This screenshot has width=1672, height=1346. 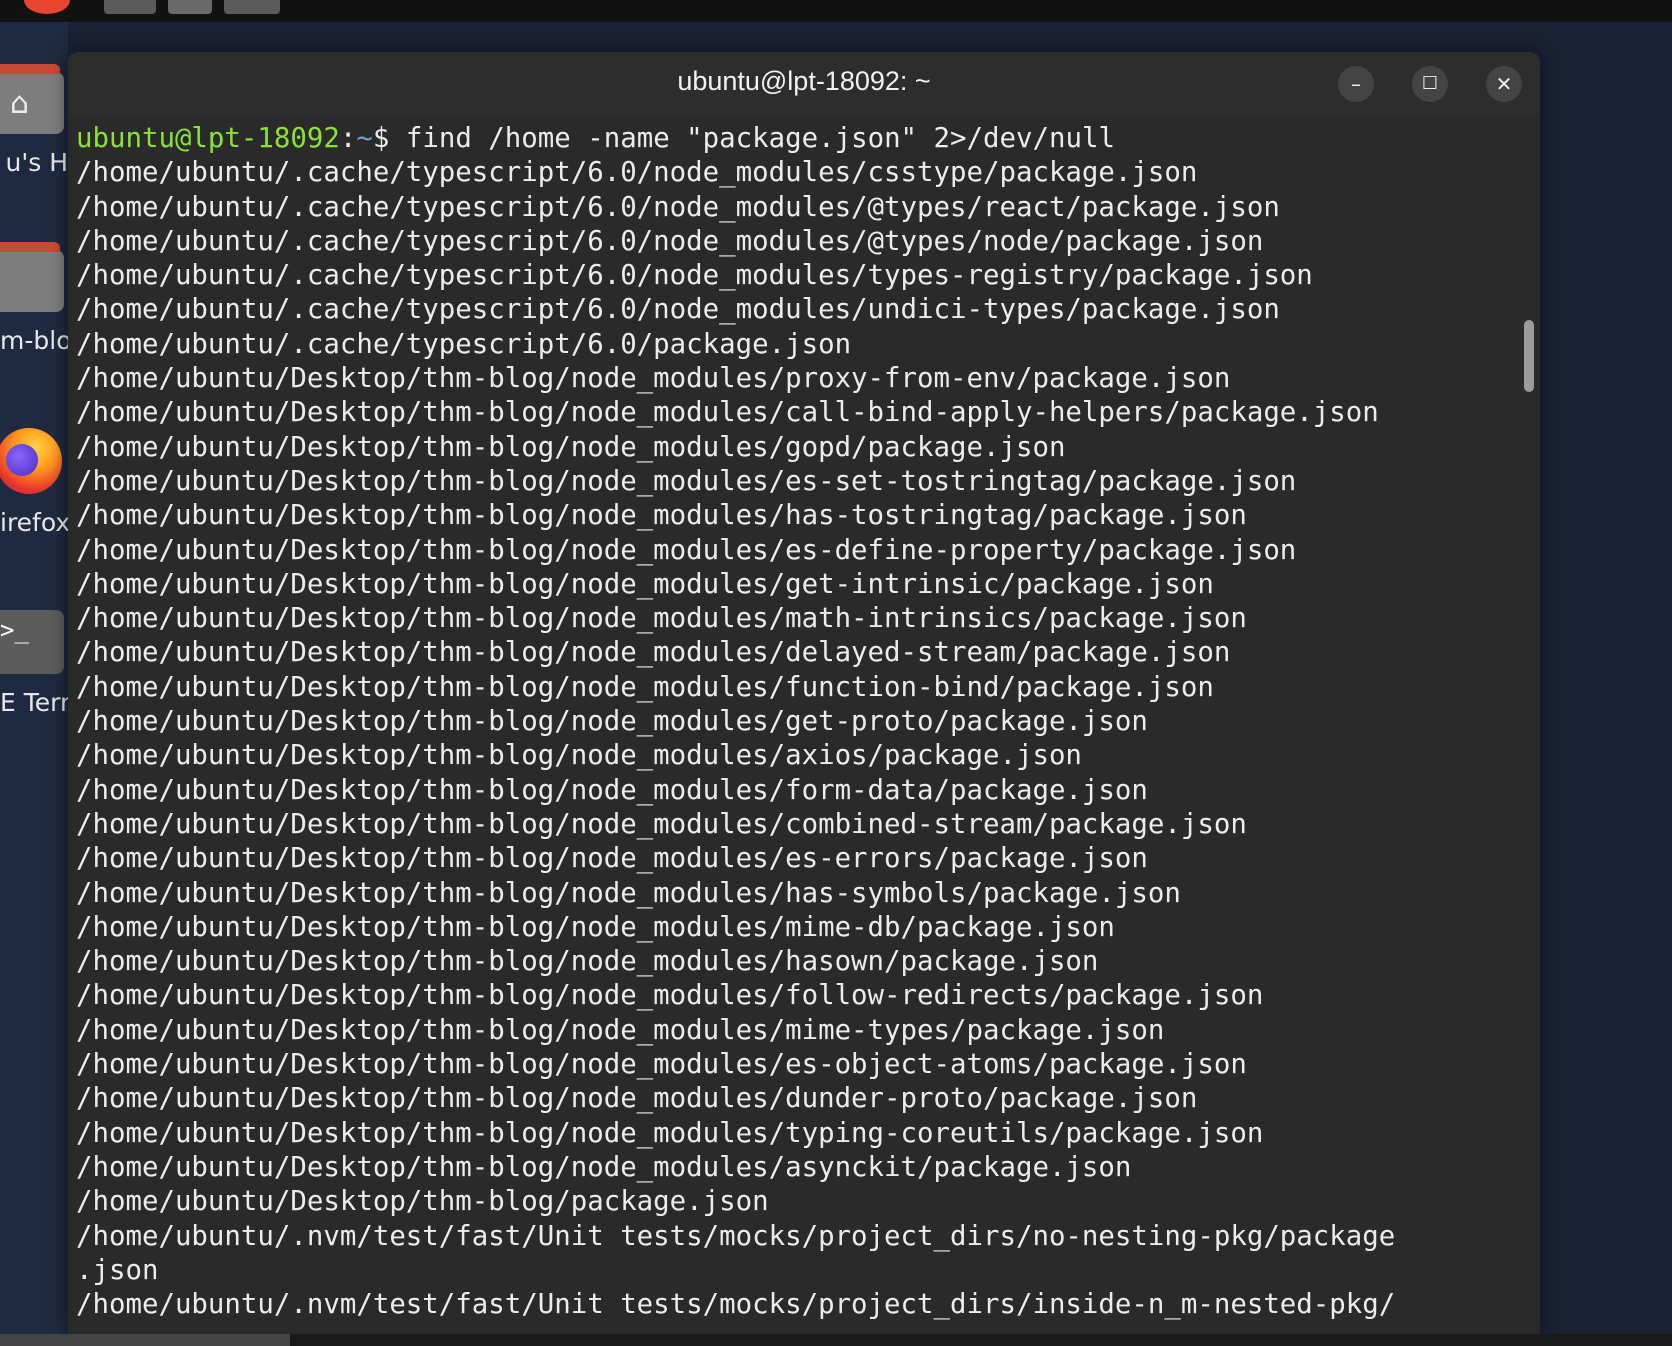 I want to click on folder-icon, so click(x=32, y=277).